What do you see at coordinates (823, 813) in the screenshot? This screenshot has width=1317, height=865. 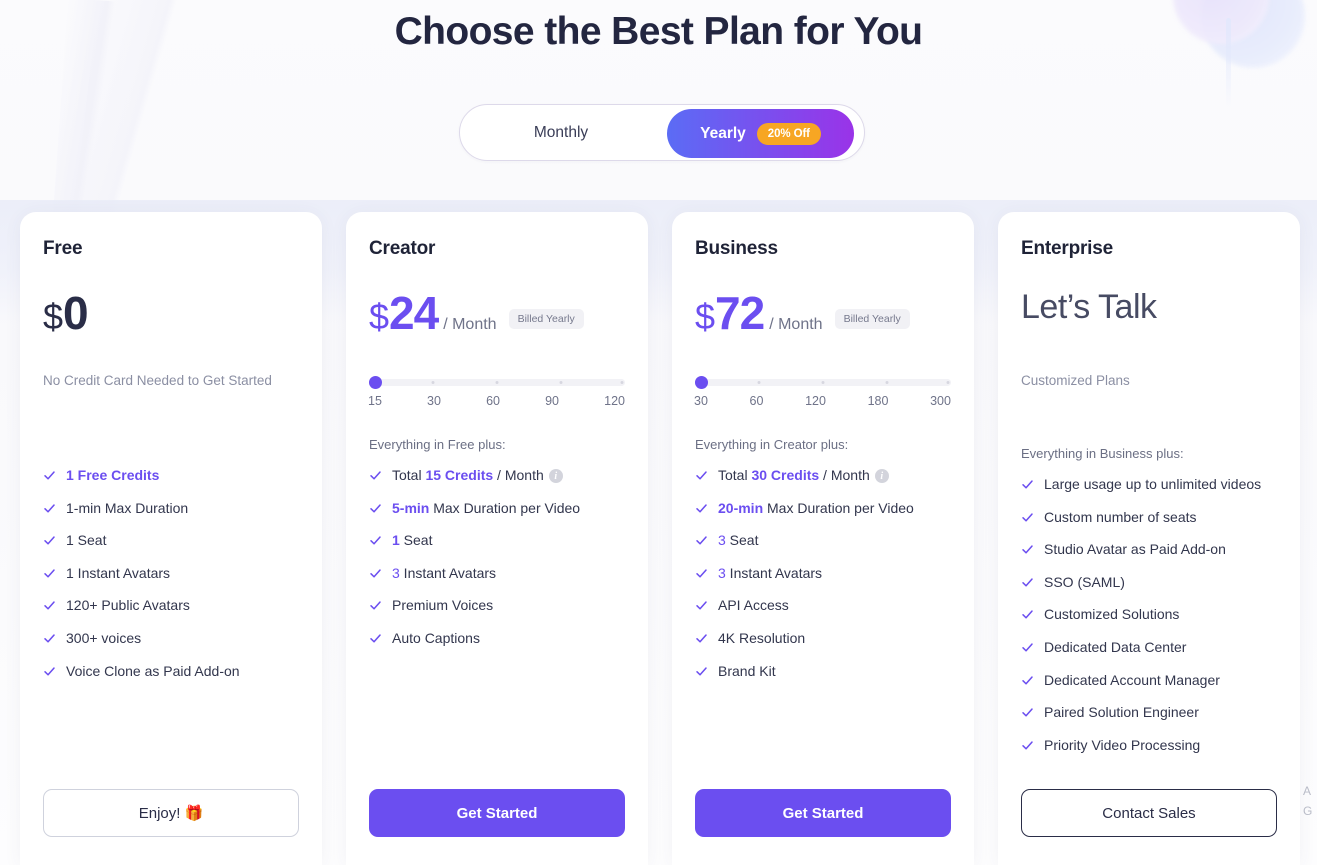 I see `cta-button-business: Get Started` at bounding box center [823, 813].